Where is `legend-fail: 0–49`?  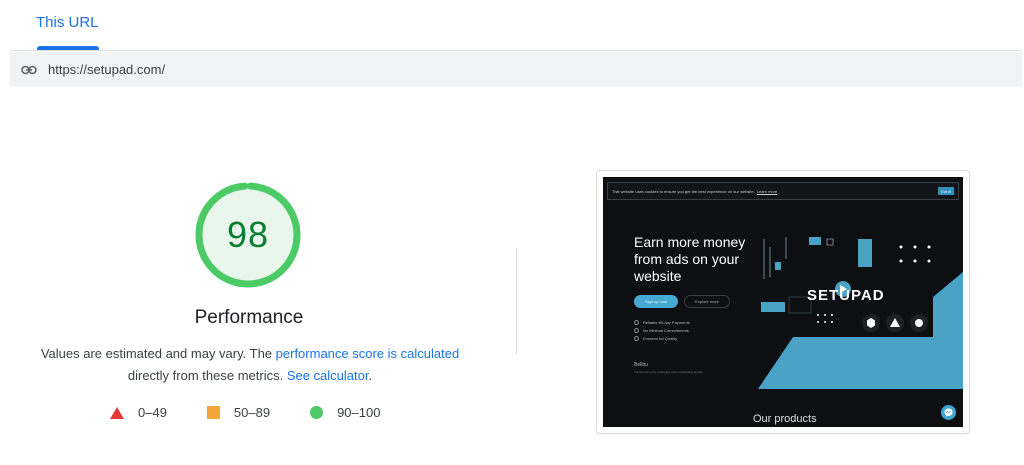
legend-fail: 0–49 is located at coordinates (138, 412).